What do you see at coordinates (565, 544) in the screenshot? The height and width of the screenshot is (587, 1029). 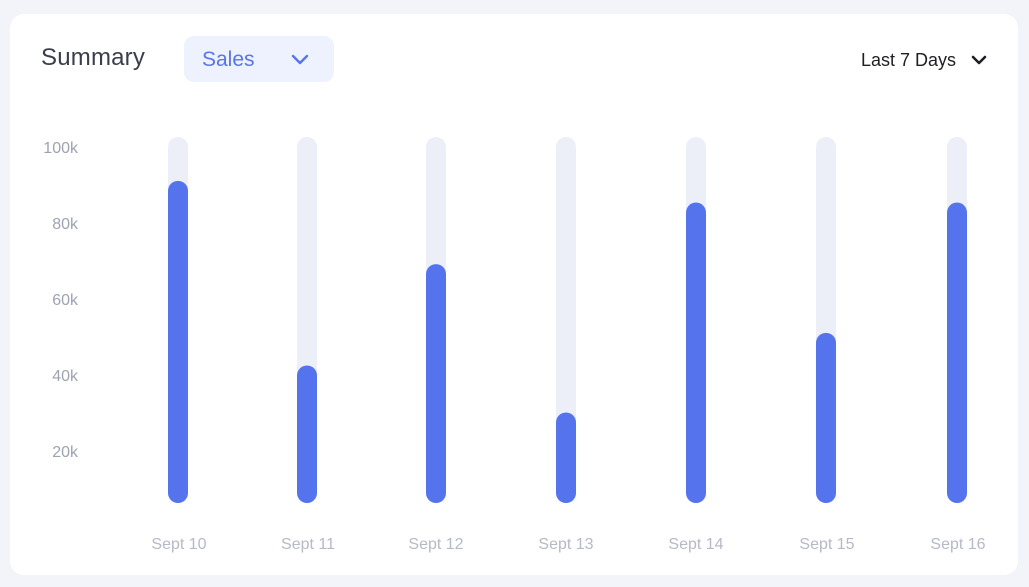 I see `x-tick-label: Sept 13` at bounding box center [565, 544].